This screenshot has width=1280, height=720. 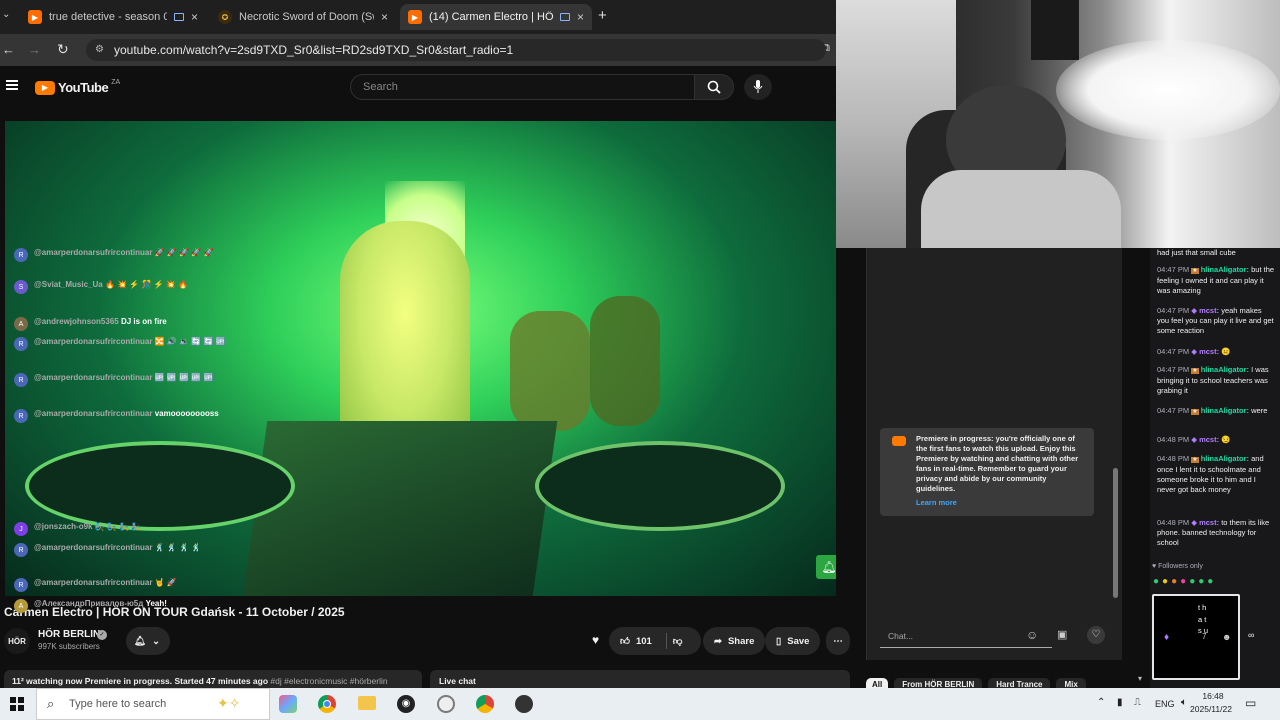 What do you see at coordinates (406, 704) in the screenshot?
I see `obs-icon: ◉` at bounding box center [406, 704].